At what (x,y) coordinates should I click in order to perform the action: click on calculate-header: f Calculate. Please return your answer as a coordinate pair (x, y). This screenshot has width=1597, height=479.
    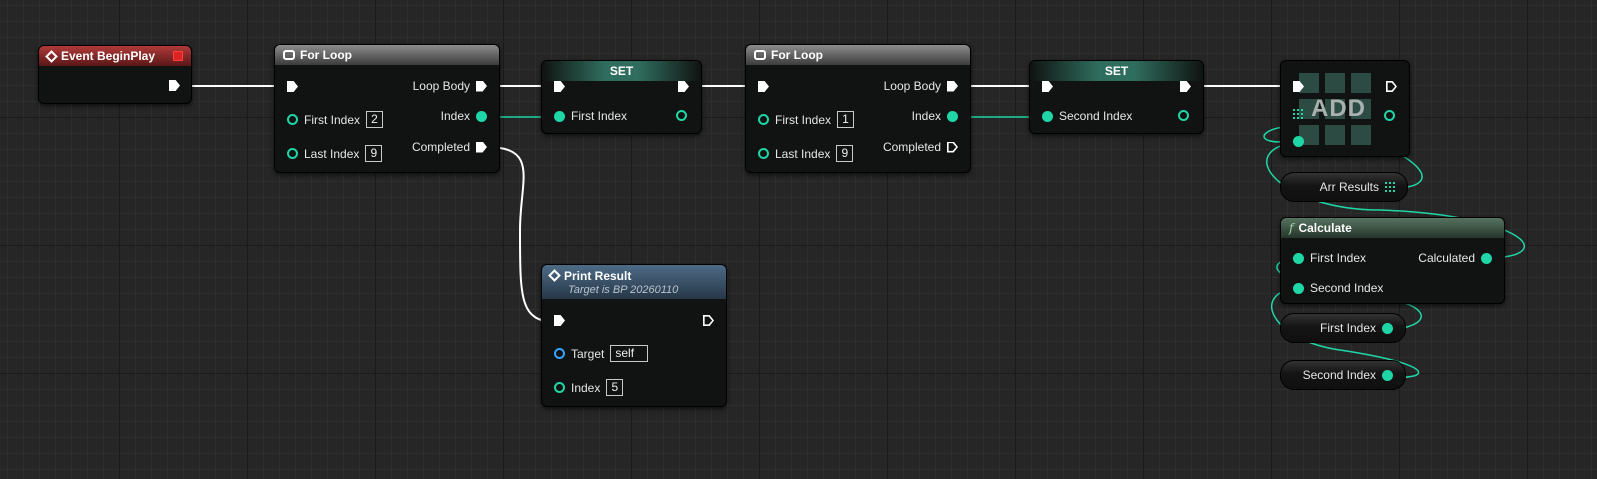
    Looking at the image, I should click on (1392, 228).